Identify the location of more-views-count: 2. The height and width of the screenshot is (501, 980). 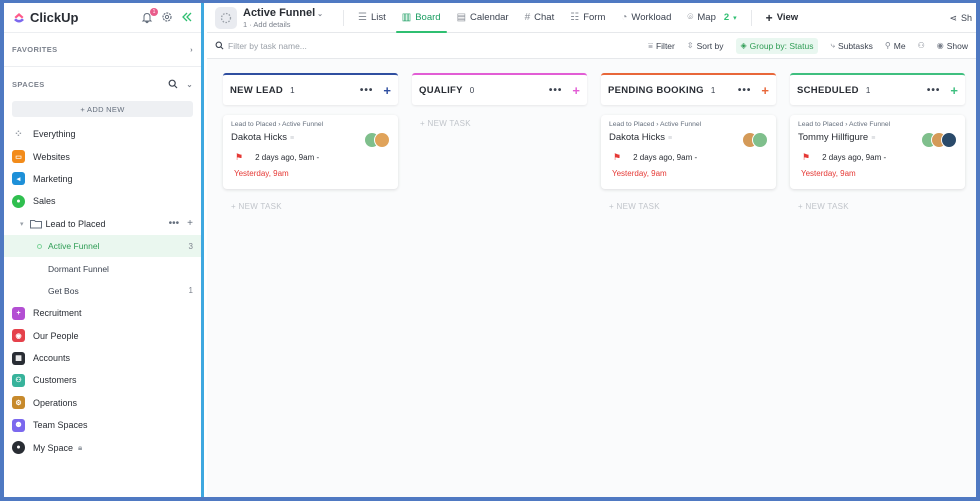
(726, 17).